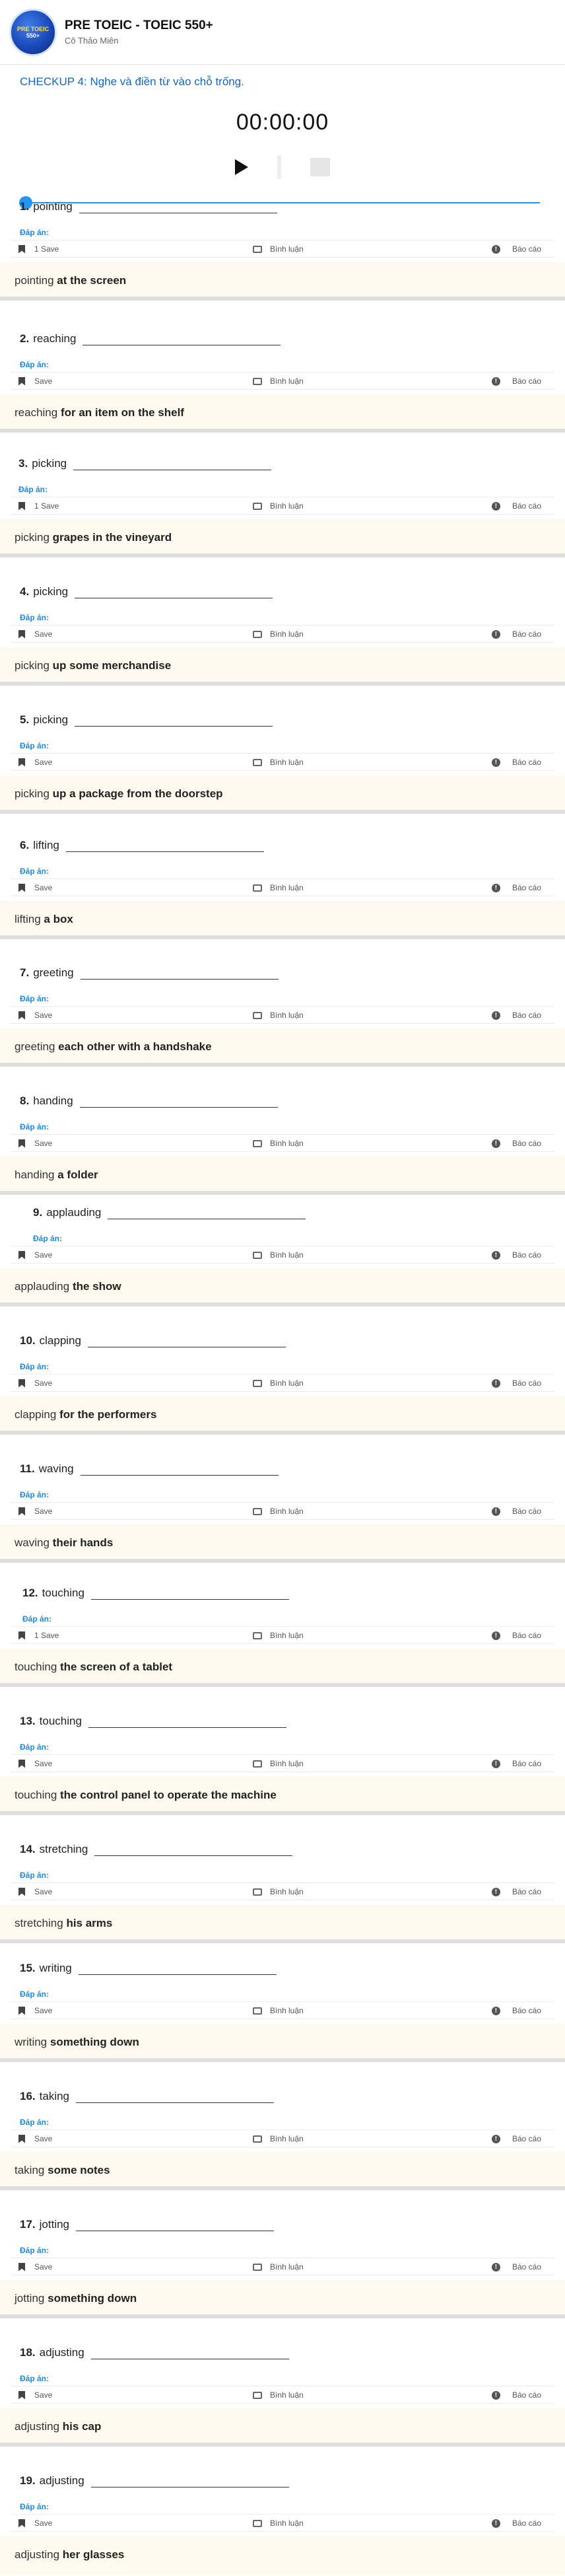  I want to click on question-number: 10., so click(28, 1341).